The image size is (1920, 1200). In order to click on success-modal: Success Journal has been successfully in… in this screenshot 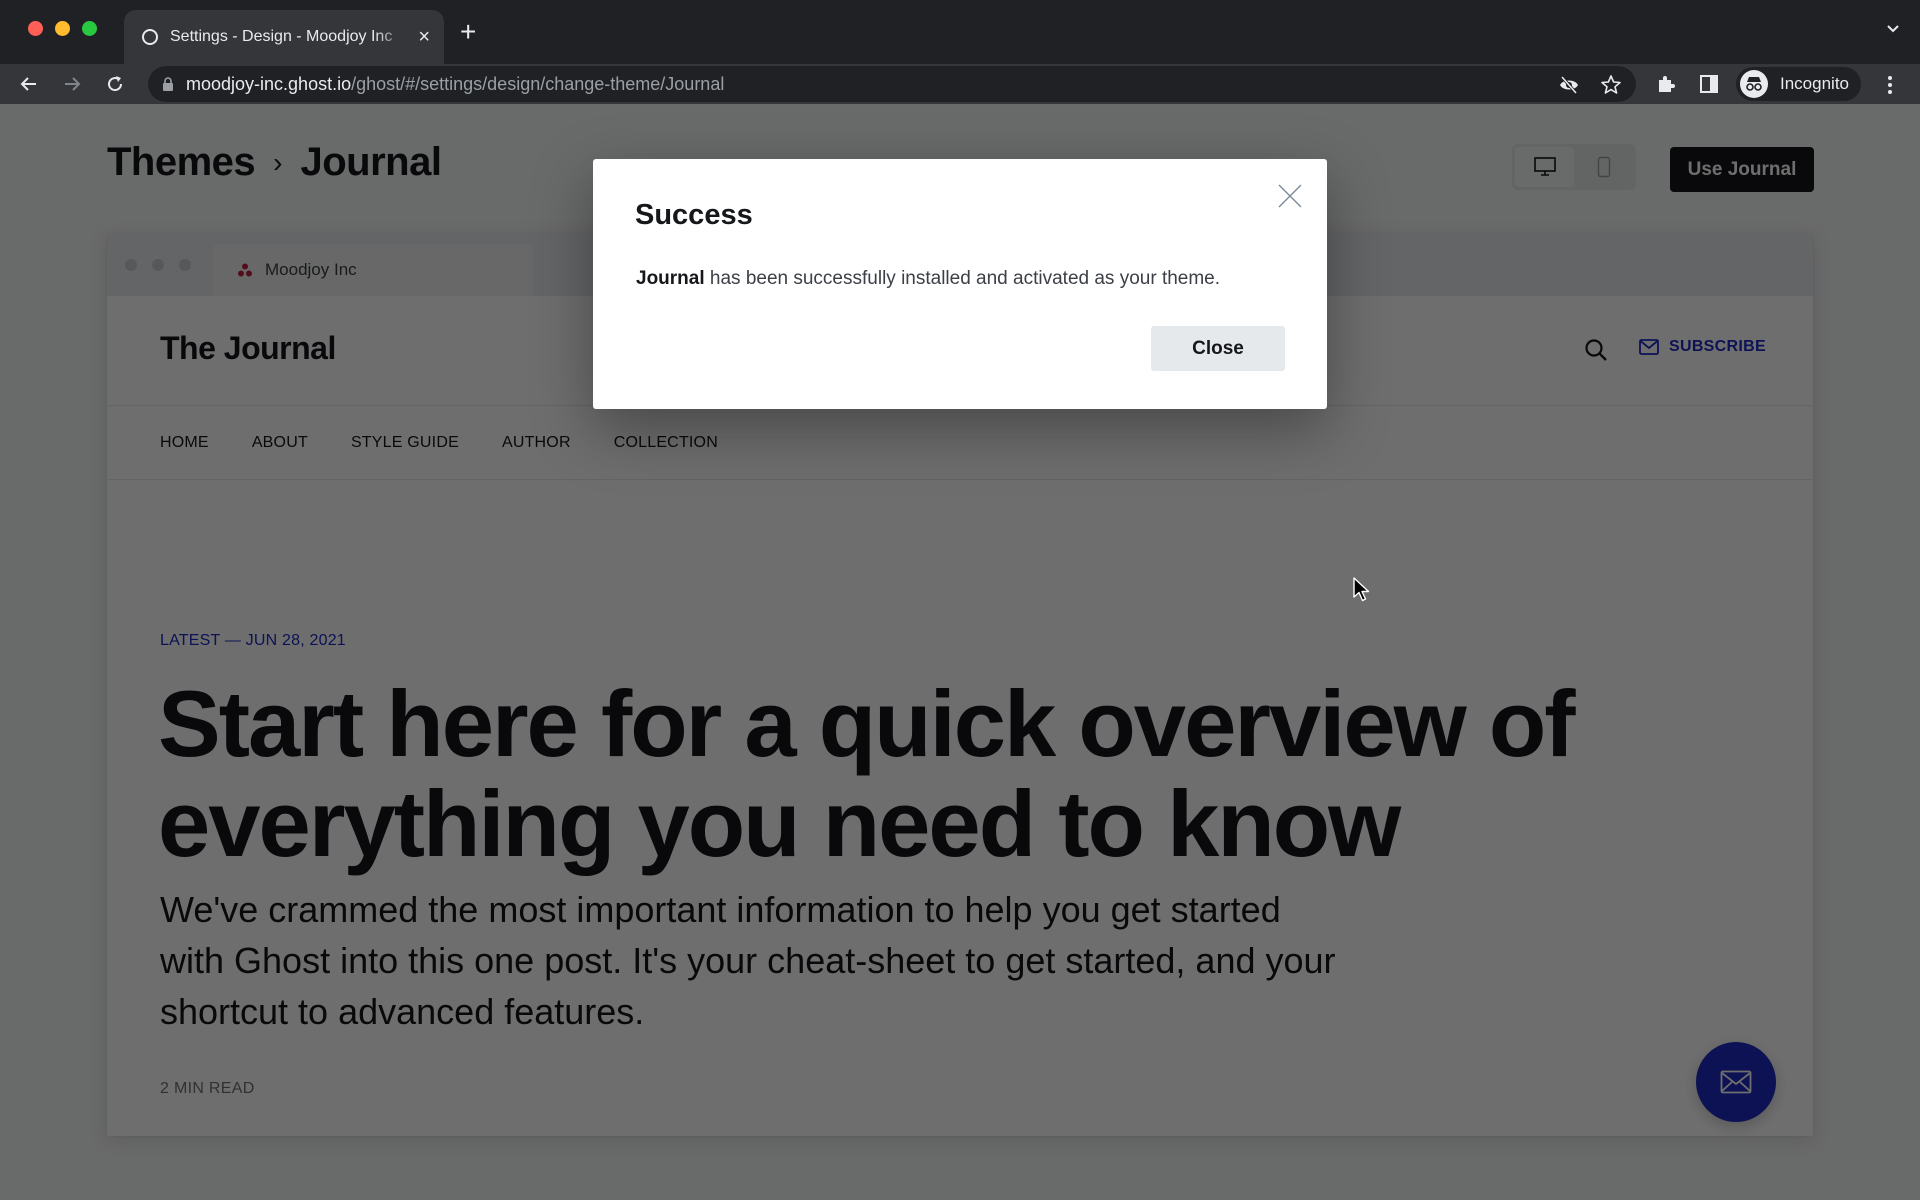, I will do `click(960, 284)`.